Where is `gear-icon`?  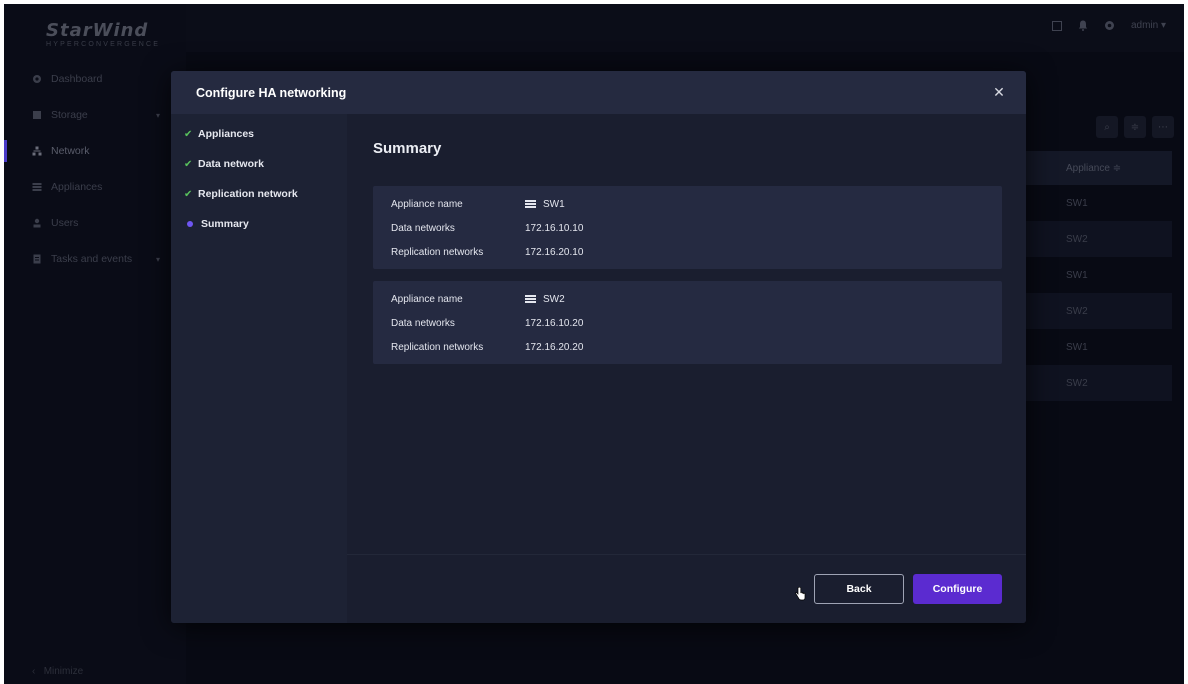
gear-icon is located at coordinates (37, 79).